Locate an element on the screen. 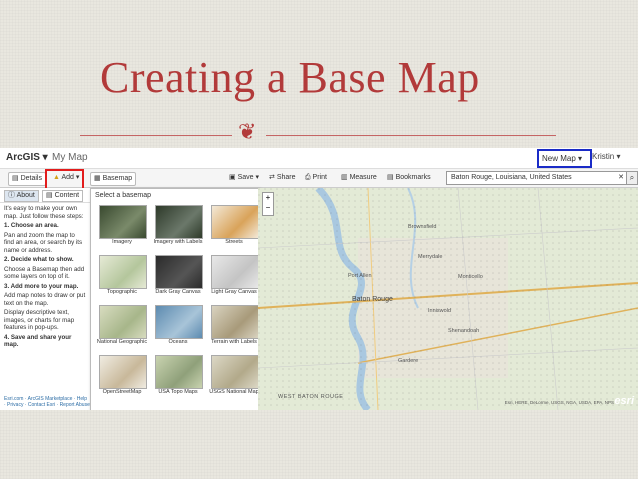  share-button: ⇄ Share is located at coordinates (282, 178).